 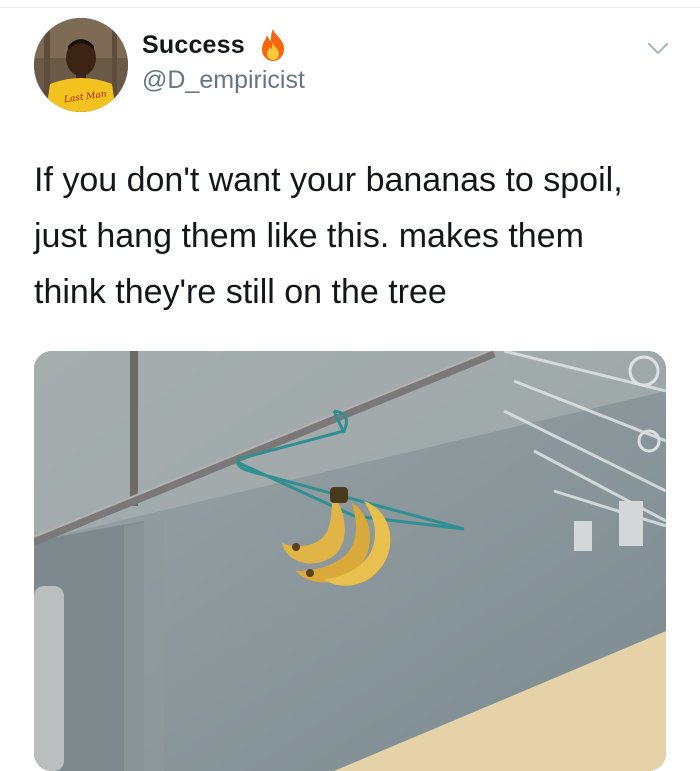 What do you see at coordinates (223, 80) in the screenshot?
I see `author-handle: @D_empiricist` at bounding box center [223, 80].